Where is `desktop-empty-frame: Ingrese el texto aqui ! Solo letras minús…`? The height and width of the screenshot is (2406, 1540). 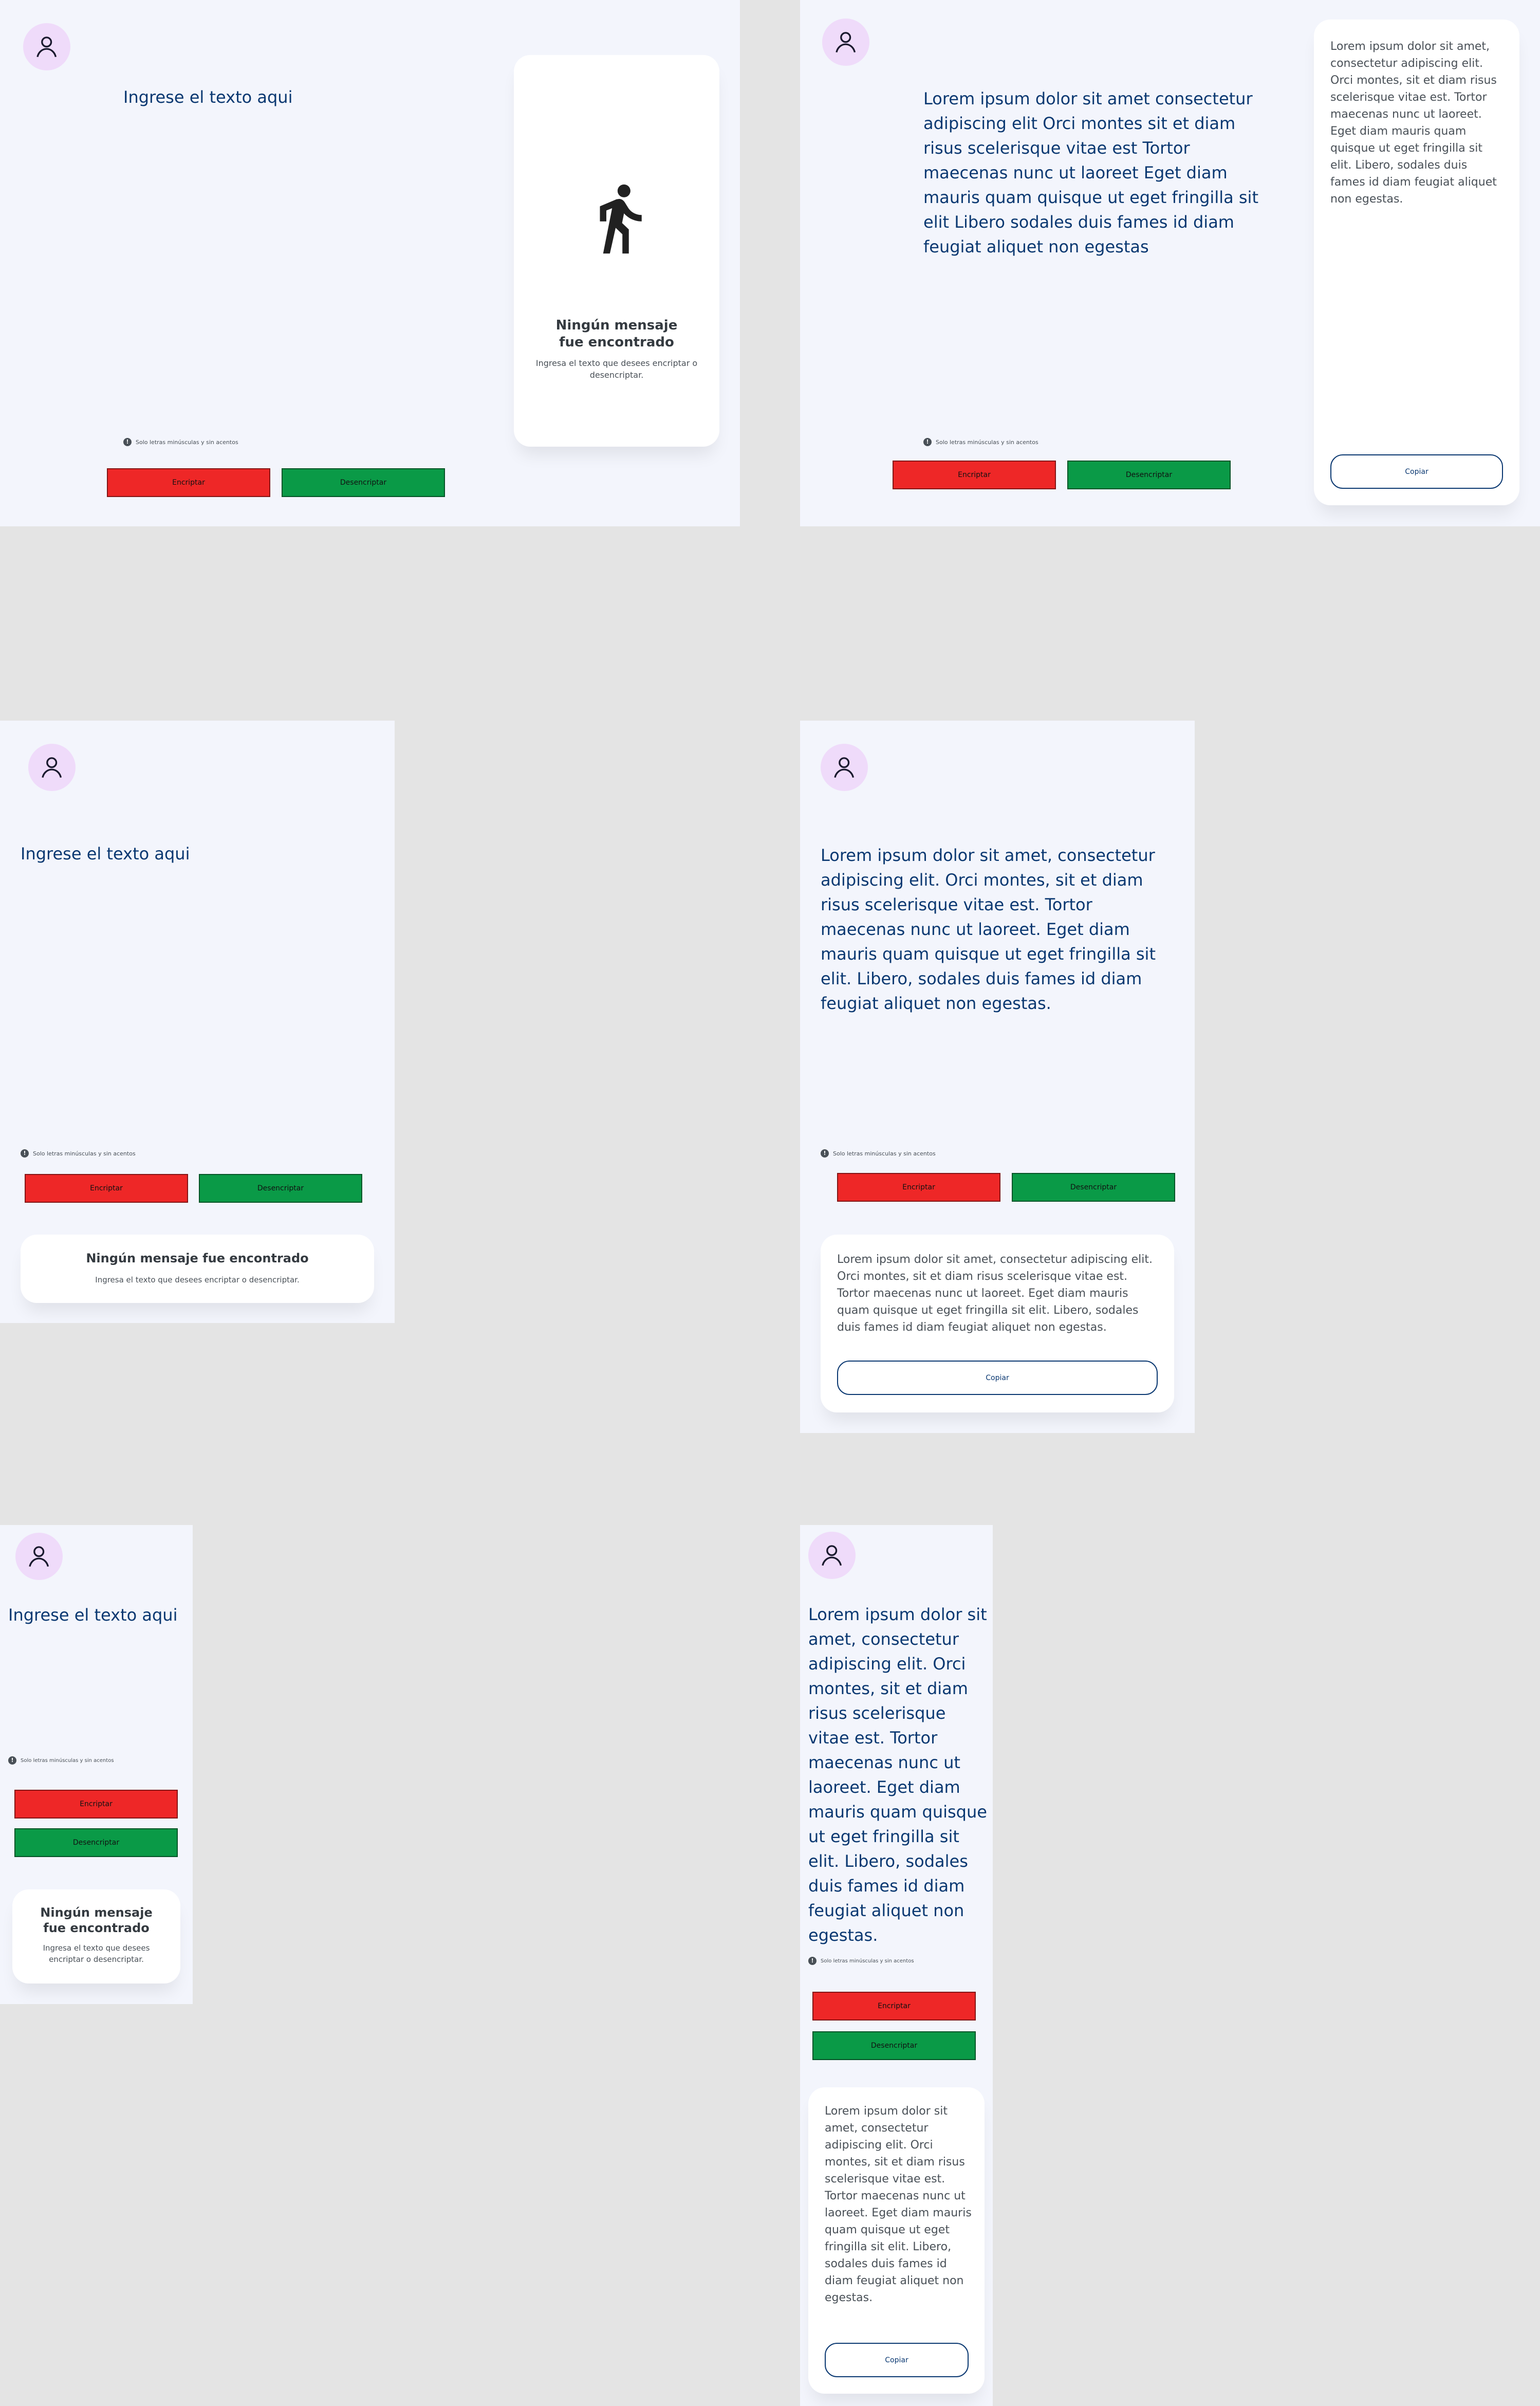 desktop-empty-frame: Ingrese el texto aqui ! Solo letras minús… is located at coordinates (370, 263).